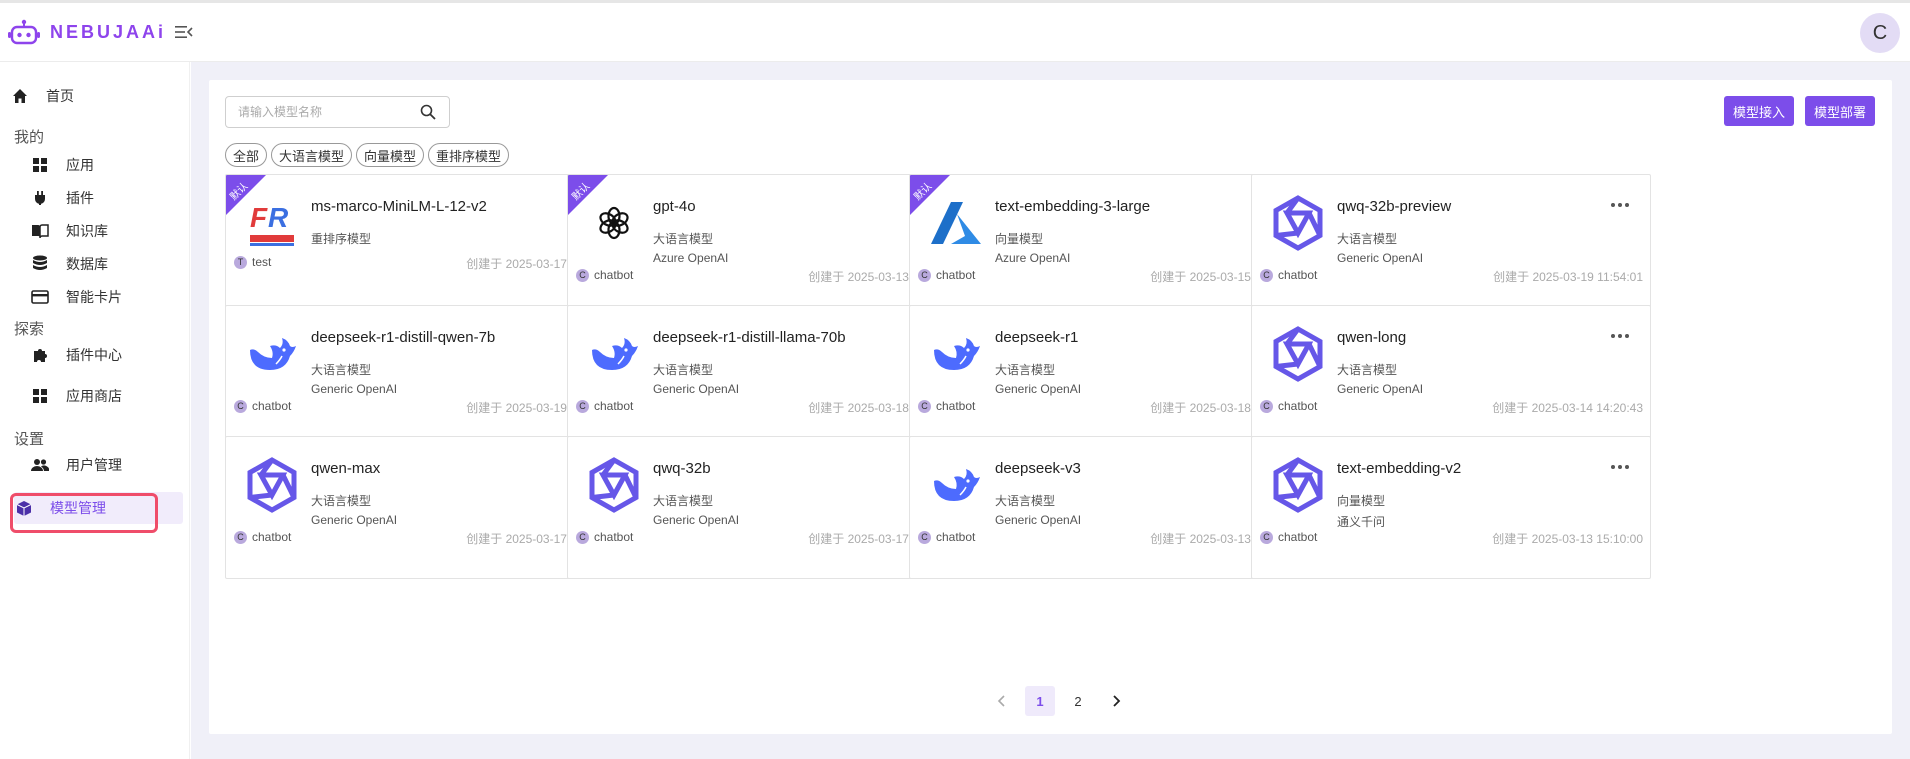  Describe the element at coordinates (272, 354) in the screenshot. I see `deepseek-logo` at that location.